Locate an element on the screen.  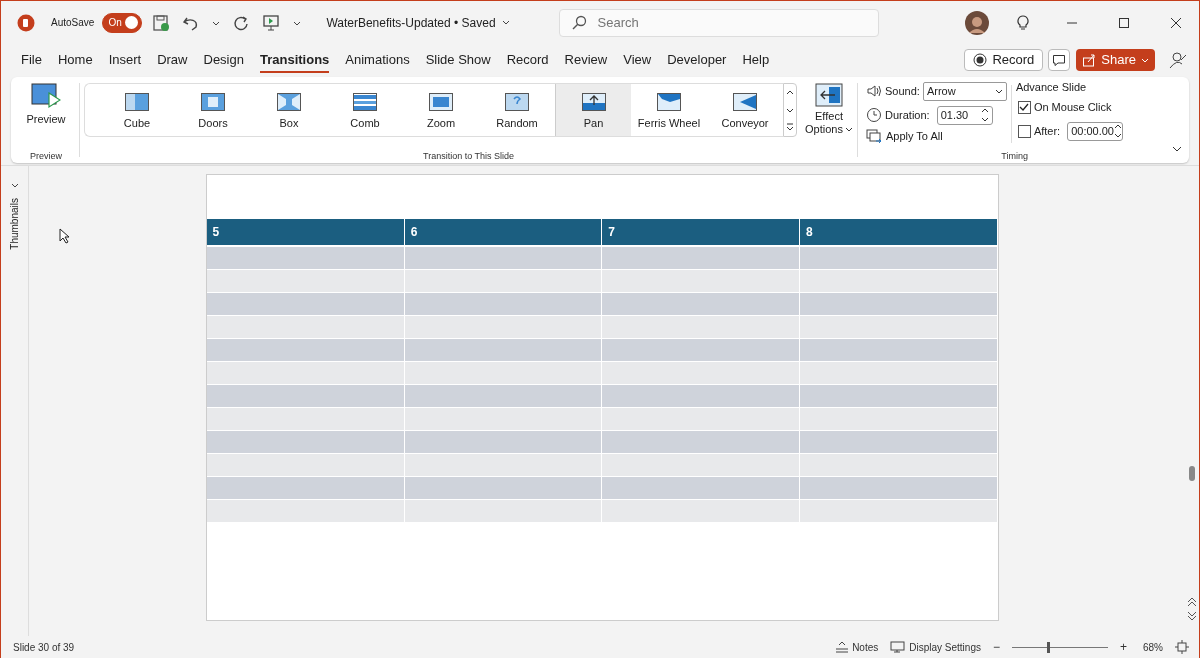
maximize-icon is located at coordinates (1124, 22).